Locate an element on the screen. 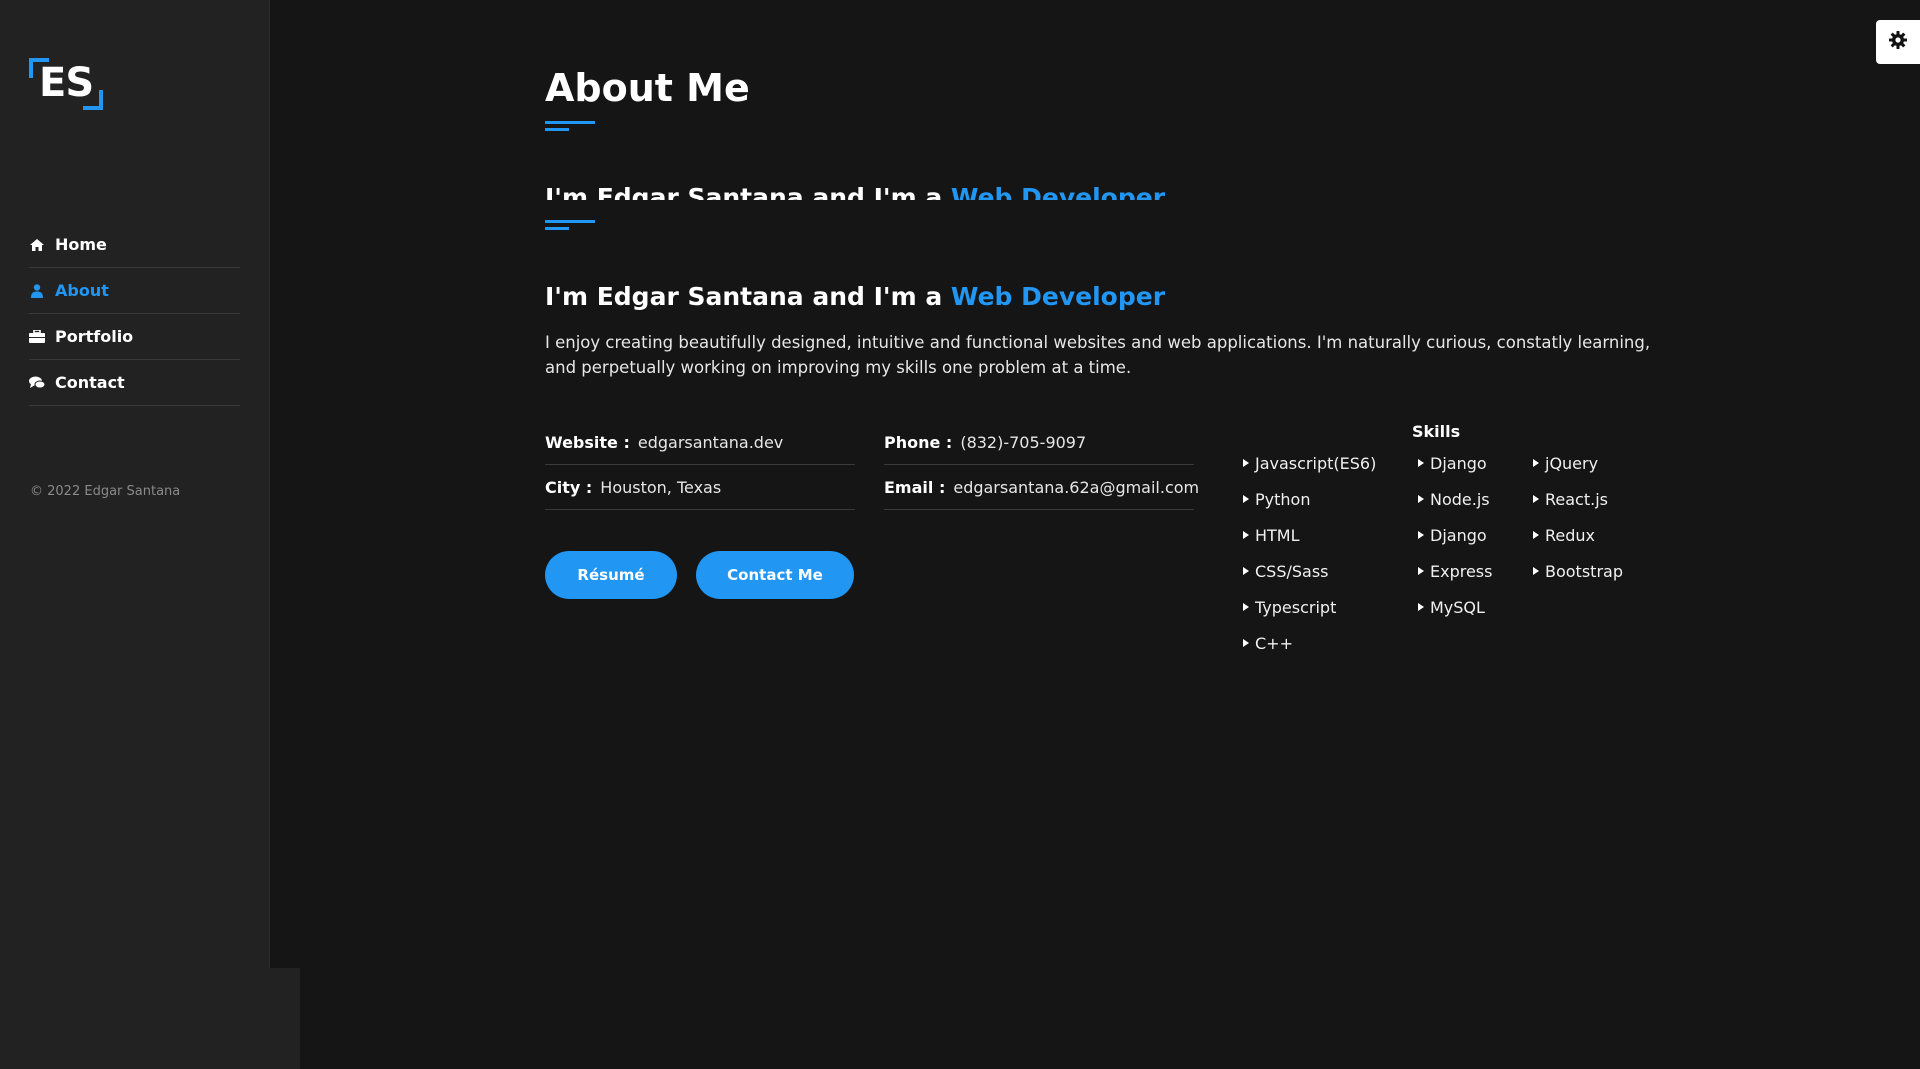 The image size is (1920, 1069). website-link: edgarsantana.dev is located at coordinates (710, 442).